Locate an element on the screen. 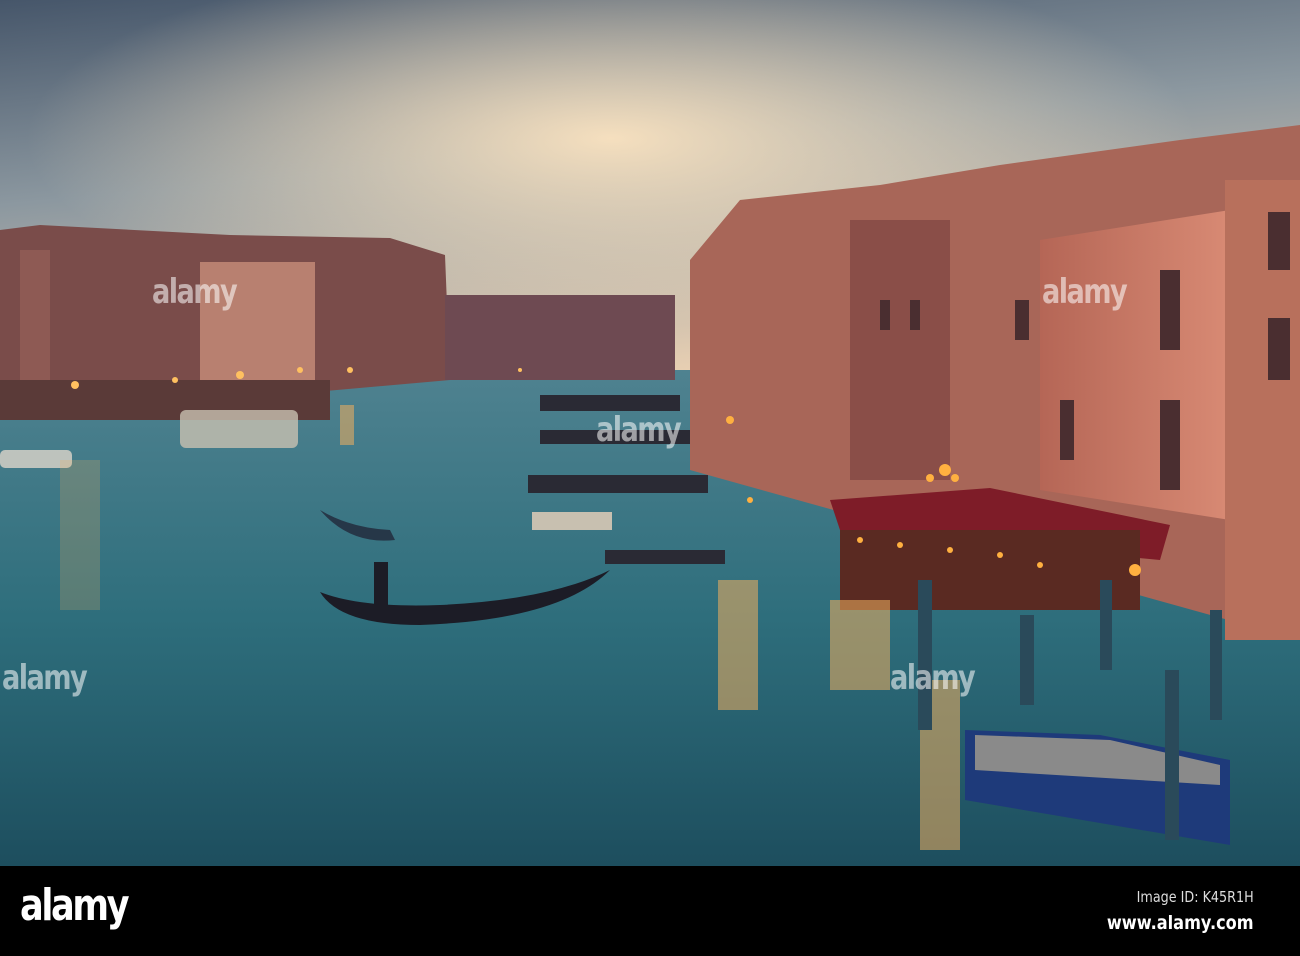 The image size is (1300, 956). site-url: www.alamy.com is located at coordinates (1180, 923).